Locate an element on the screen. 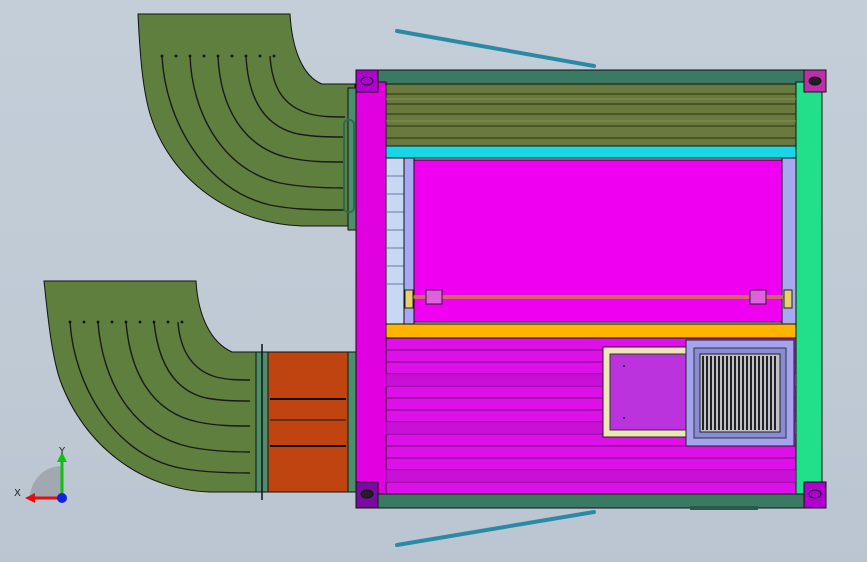 The image size is (867, 562). cyan-strip is located at coordinates (591, 152).